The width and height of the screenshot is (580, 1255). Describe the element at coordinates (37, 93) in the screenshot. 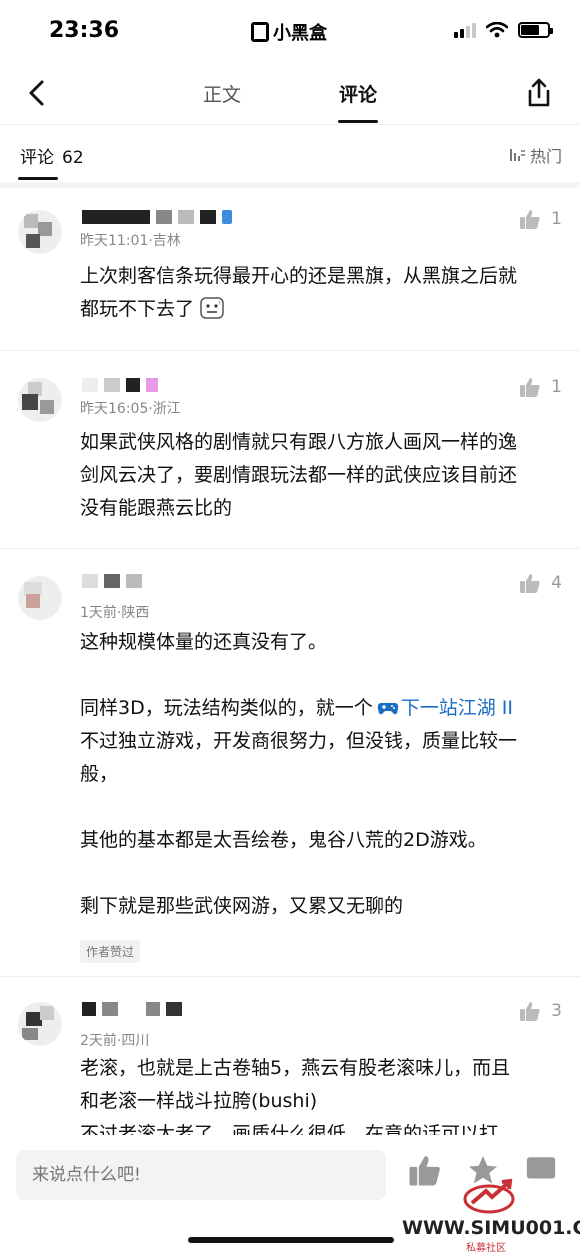

I see `back-icon` at that location.